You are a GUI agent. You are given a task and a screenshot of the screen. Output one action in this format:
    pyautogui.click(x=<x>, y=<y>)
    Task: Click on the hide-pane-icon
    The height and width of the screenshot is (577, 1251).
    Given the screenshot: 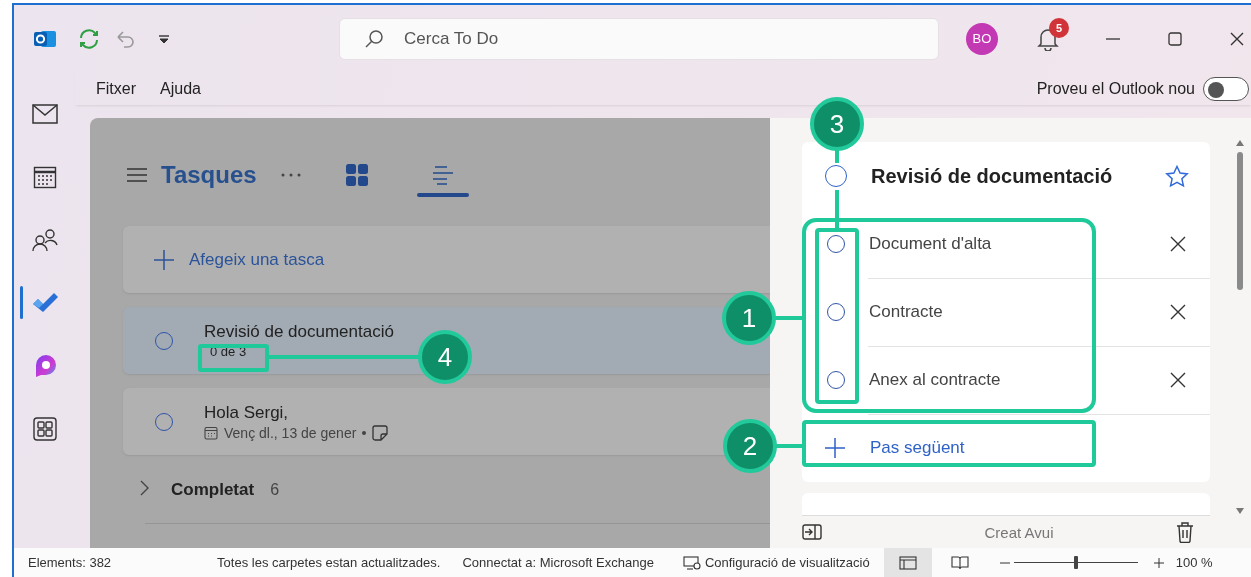 What is the action you would take?
    pyautogui.click(x=812, y=532)
    